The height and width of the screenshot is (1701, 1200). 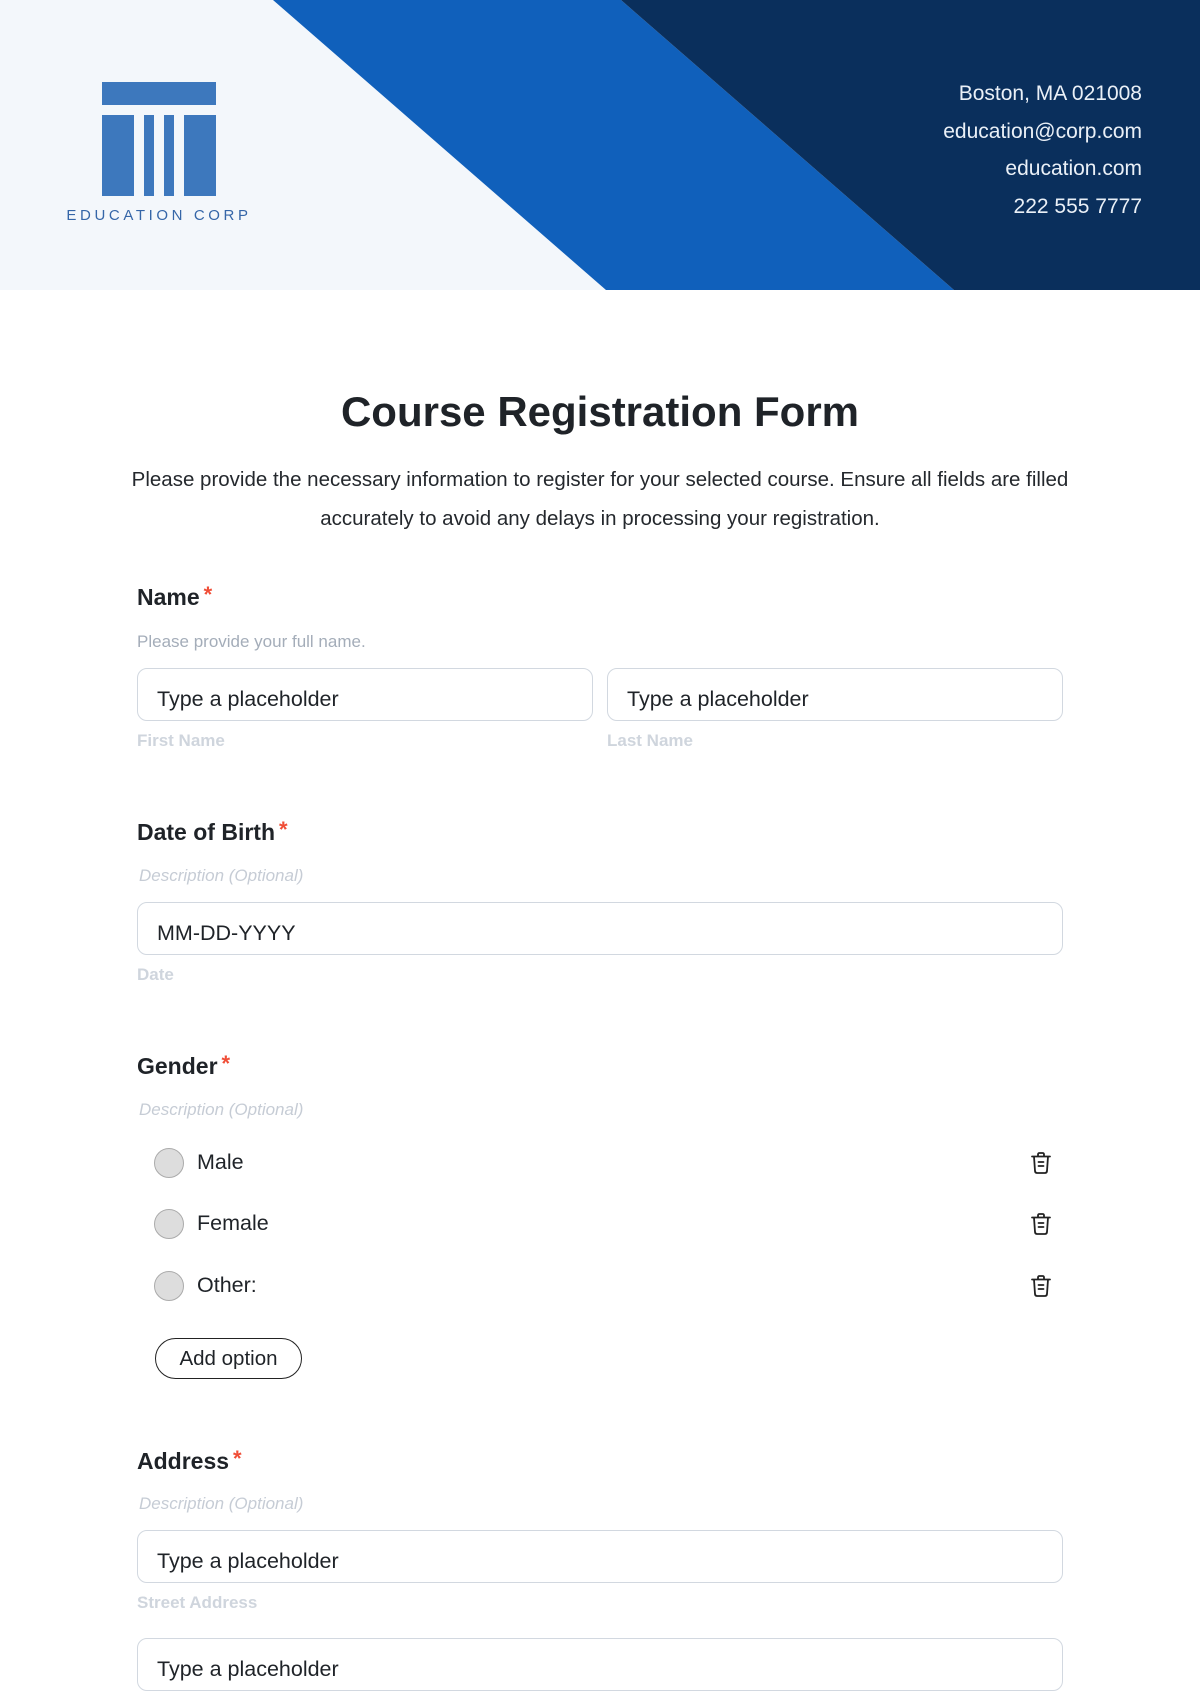 I want to click on contact-phone: 222 555 7777, so click(x=1077, y=206).